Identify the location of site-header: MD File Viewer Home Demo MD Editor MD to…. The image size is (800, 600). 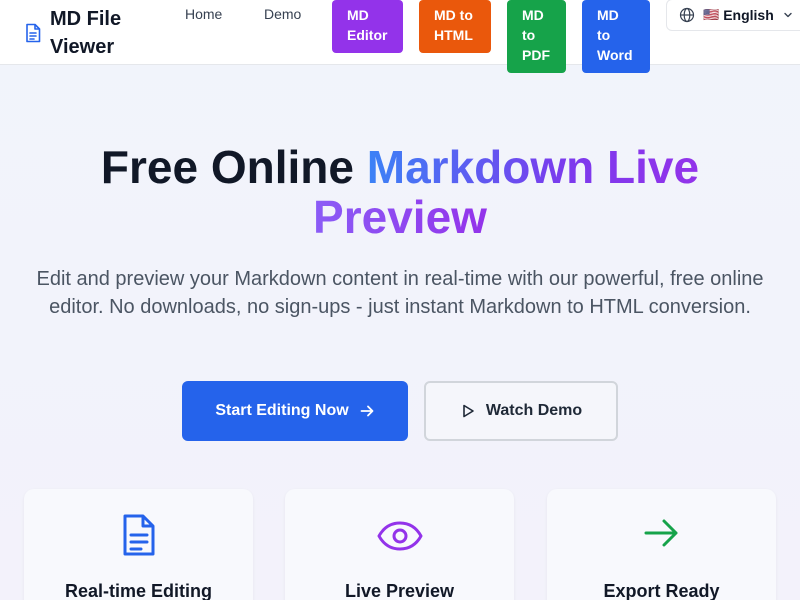
(400, 36).